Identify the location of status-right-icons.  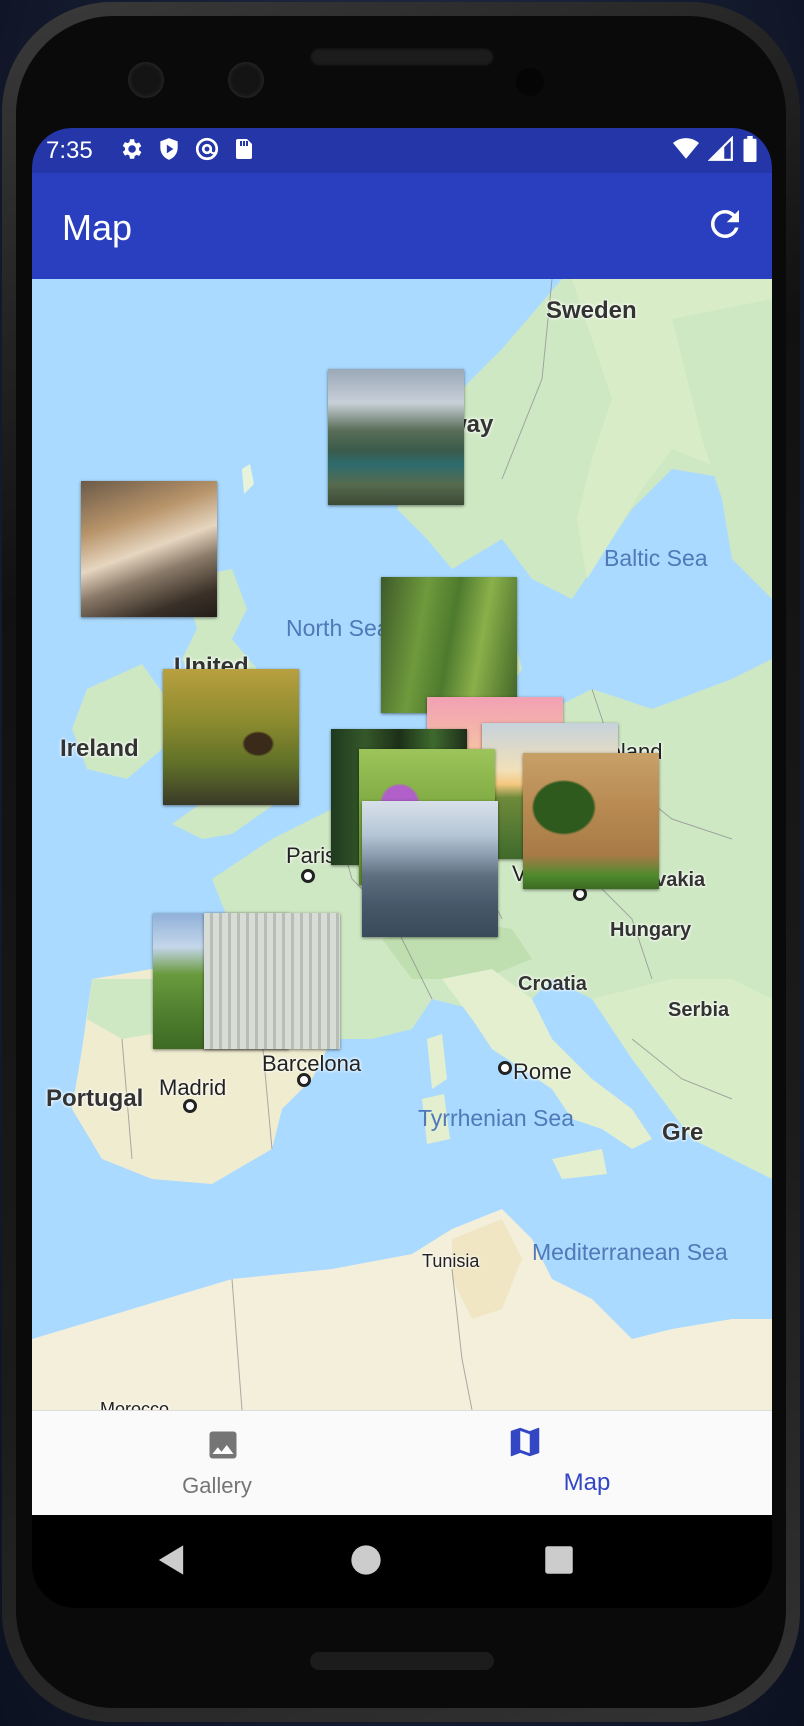
(715, 149).